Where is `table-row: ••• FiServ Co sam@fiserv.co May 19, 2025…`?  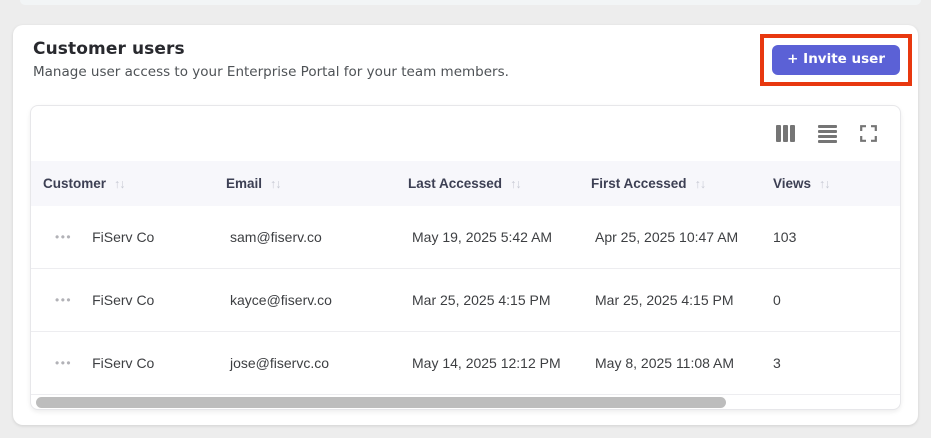 table-row: ••• FiServ Co sam@fiserv.co May 19, 2025… is located at coordinates (465, 237).